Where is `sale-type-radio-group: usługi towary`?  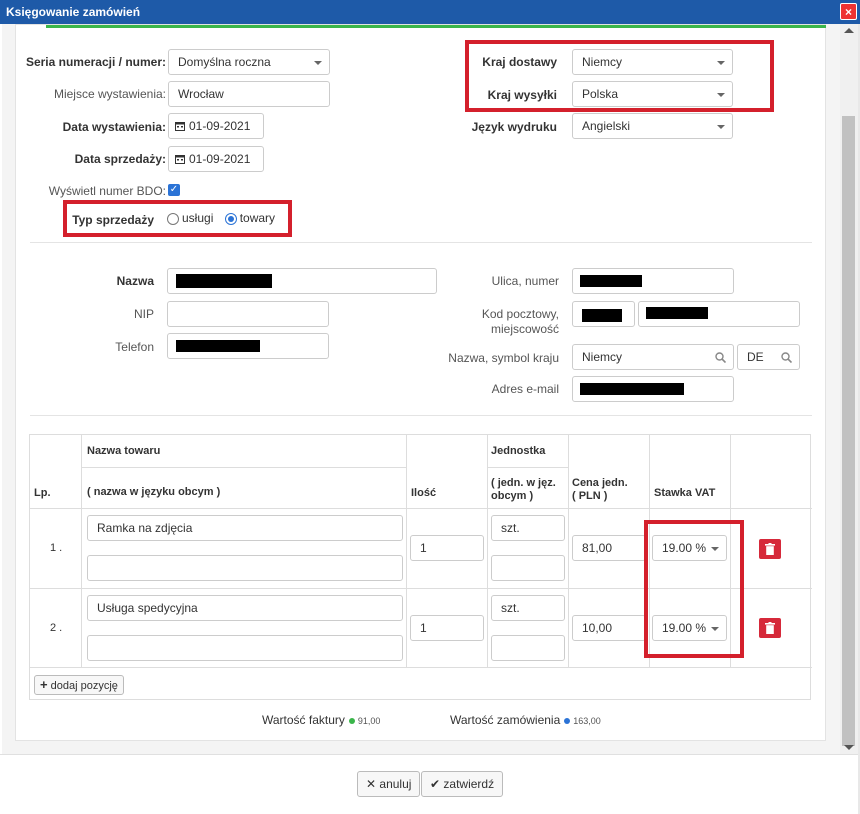 sale-type-radio-group: usługi towary is located at coordinates (221, 218).